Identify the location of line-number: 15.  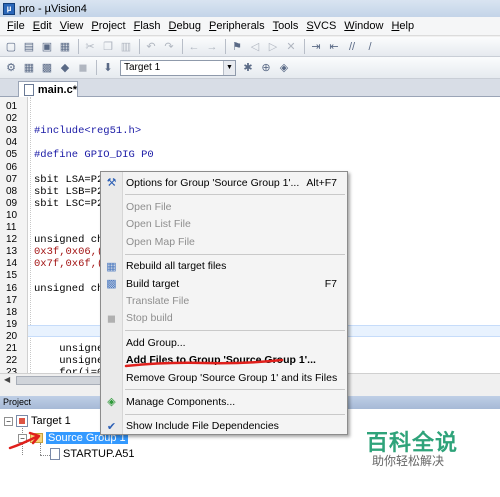
(12, 276).